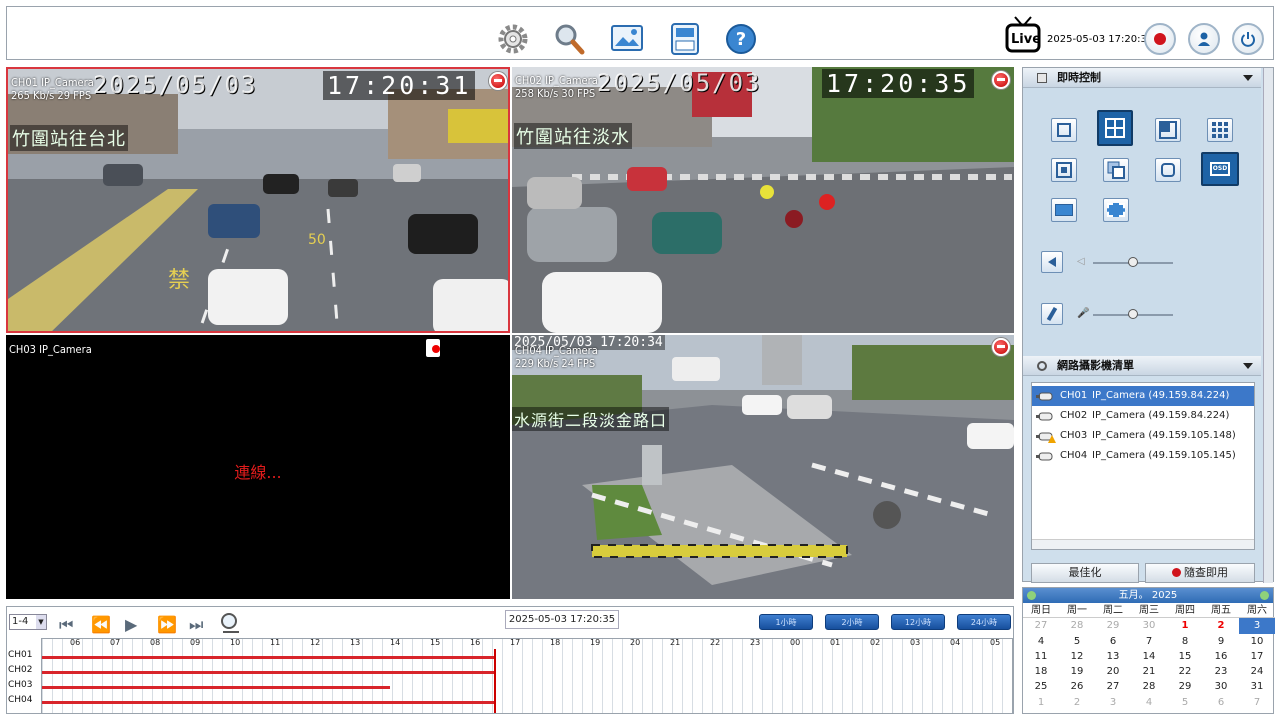 The height and width of the screenshot is (720, 1280). Describe the element at coordinates (1185, 656) in the screenshot. I see `calendar-day: 15` at that location.